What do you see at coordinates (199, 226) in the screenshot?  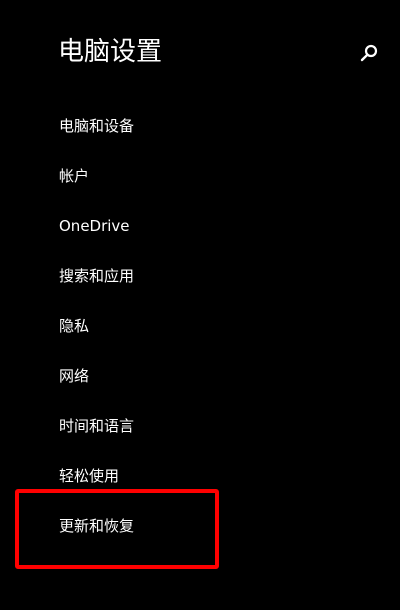 I see `menu-item-onedrive: OneDrive` at bounding box center [199, 226].